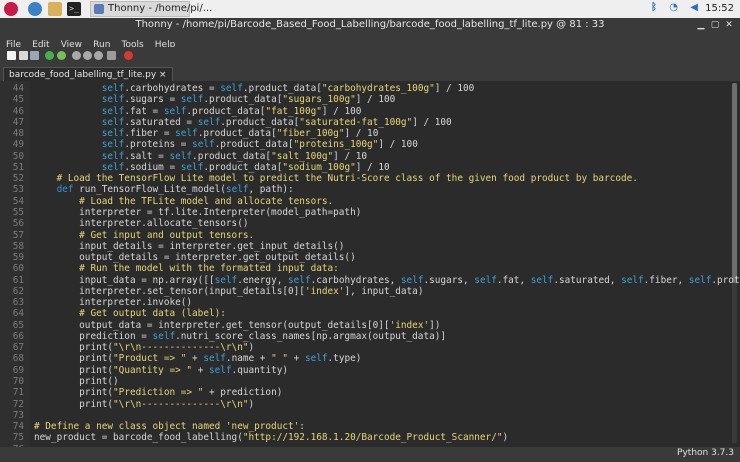 This screenshot has height=462, width=740. What do you see at coordinates (11, 55) in the screenshot?
I see `new-file-icon` at bounding box center [11, 55].